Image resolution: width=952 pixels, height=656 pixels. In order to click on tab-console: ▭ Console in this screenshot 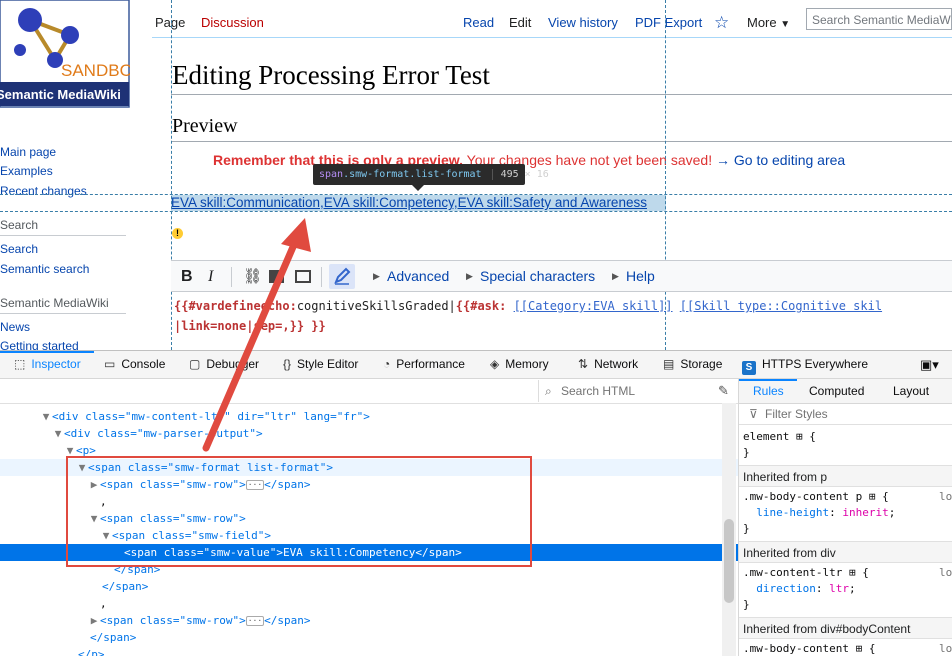, I will do `click(134, 364)`.